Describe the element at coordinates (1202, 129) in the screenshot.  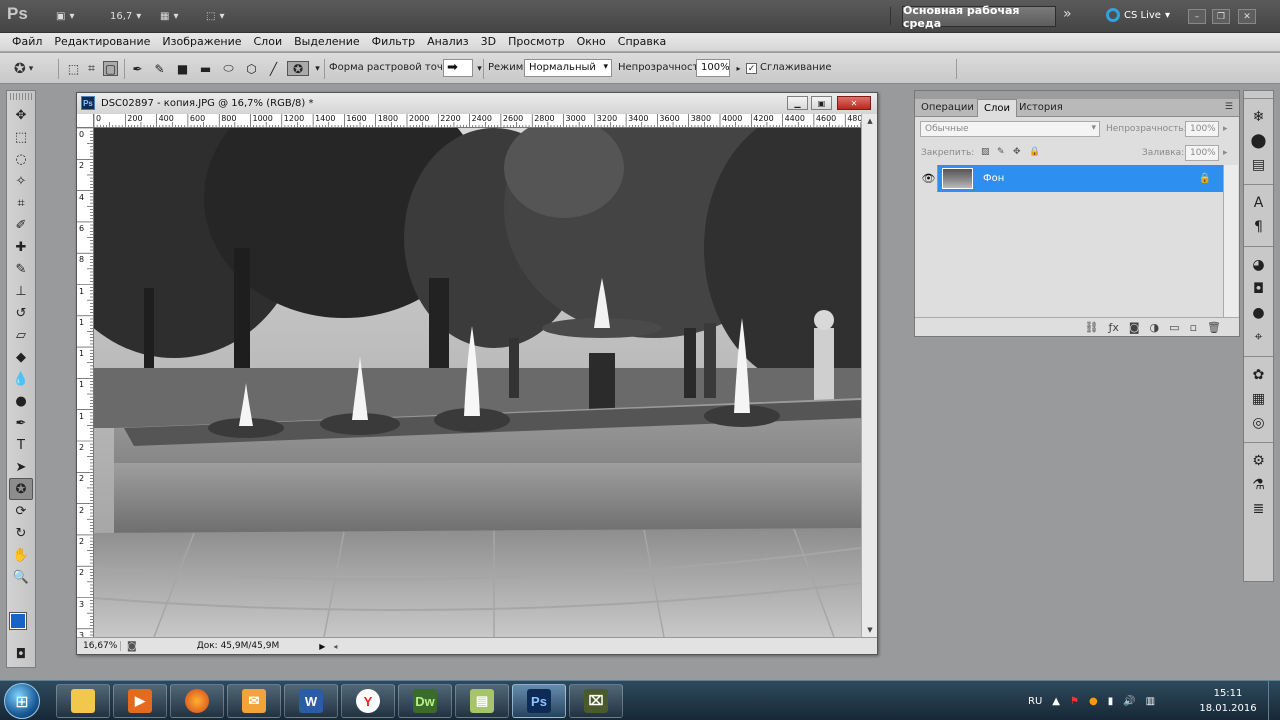
I see `layer-opacity-input: 100%` at that location.